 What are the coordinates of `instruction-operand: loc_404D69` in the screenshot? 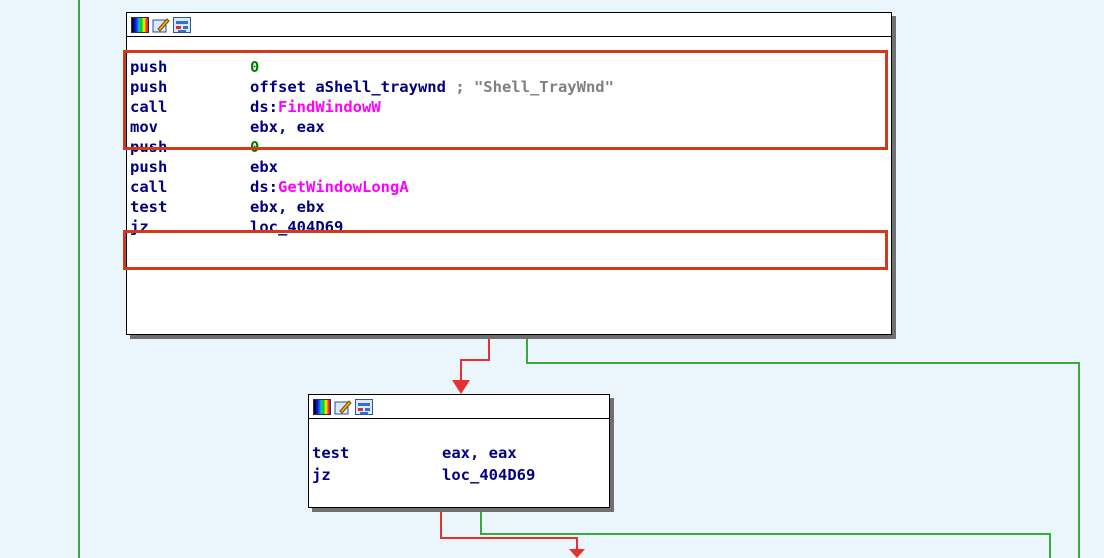 It's located at (488, 475).